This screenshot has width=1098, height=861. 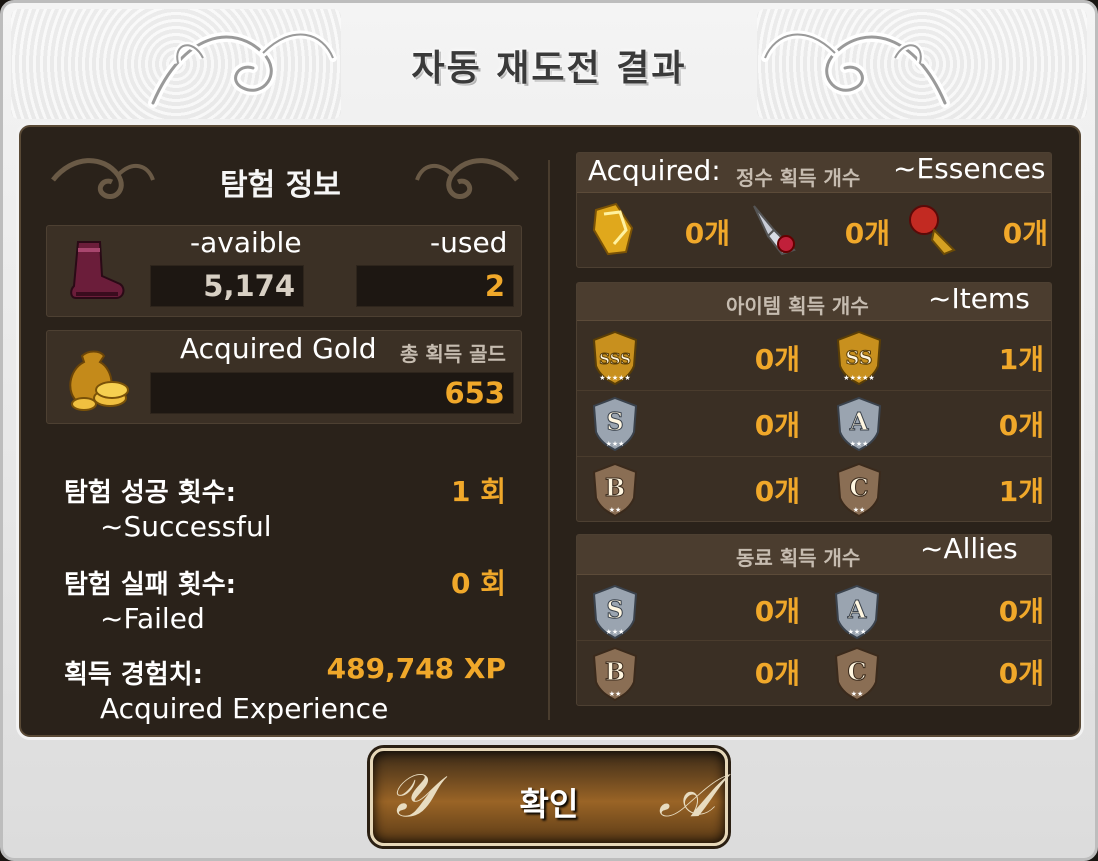 I want to click on red-gem-essence-icon, so click(x=932, y=230).